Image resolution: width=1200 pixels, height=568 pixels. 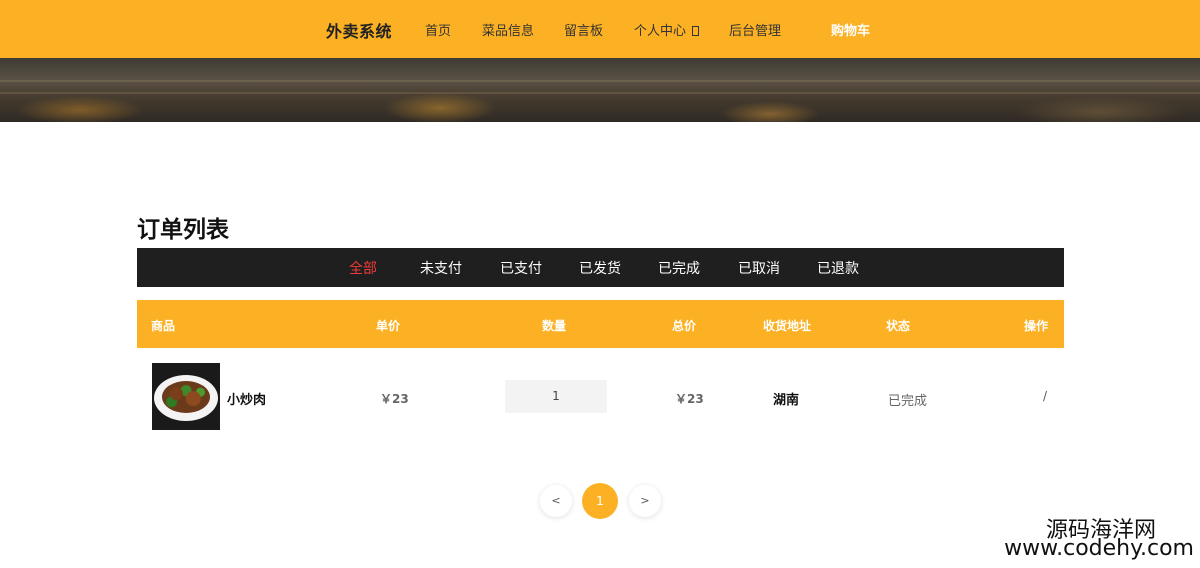 I want to click on tab-all: 全部, so click(x=363, y=268).